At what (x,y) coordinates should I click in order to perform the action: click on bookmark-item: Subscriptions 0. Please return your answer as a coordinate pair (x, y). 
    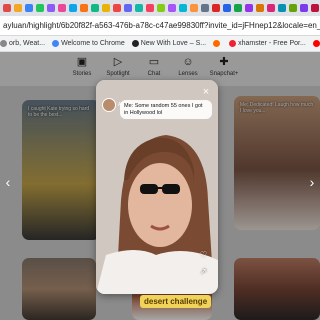
    Looking at the image, I should click on (316, 43).